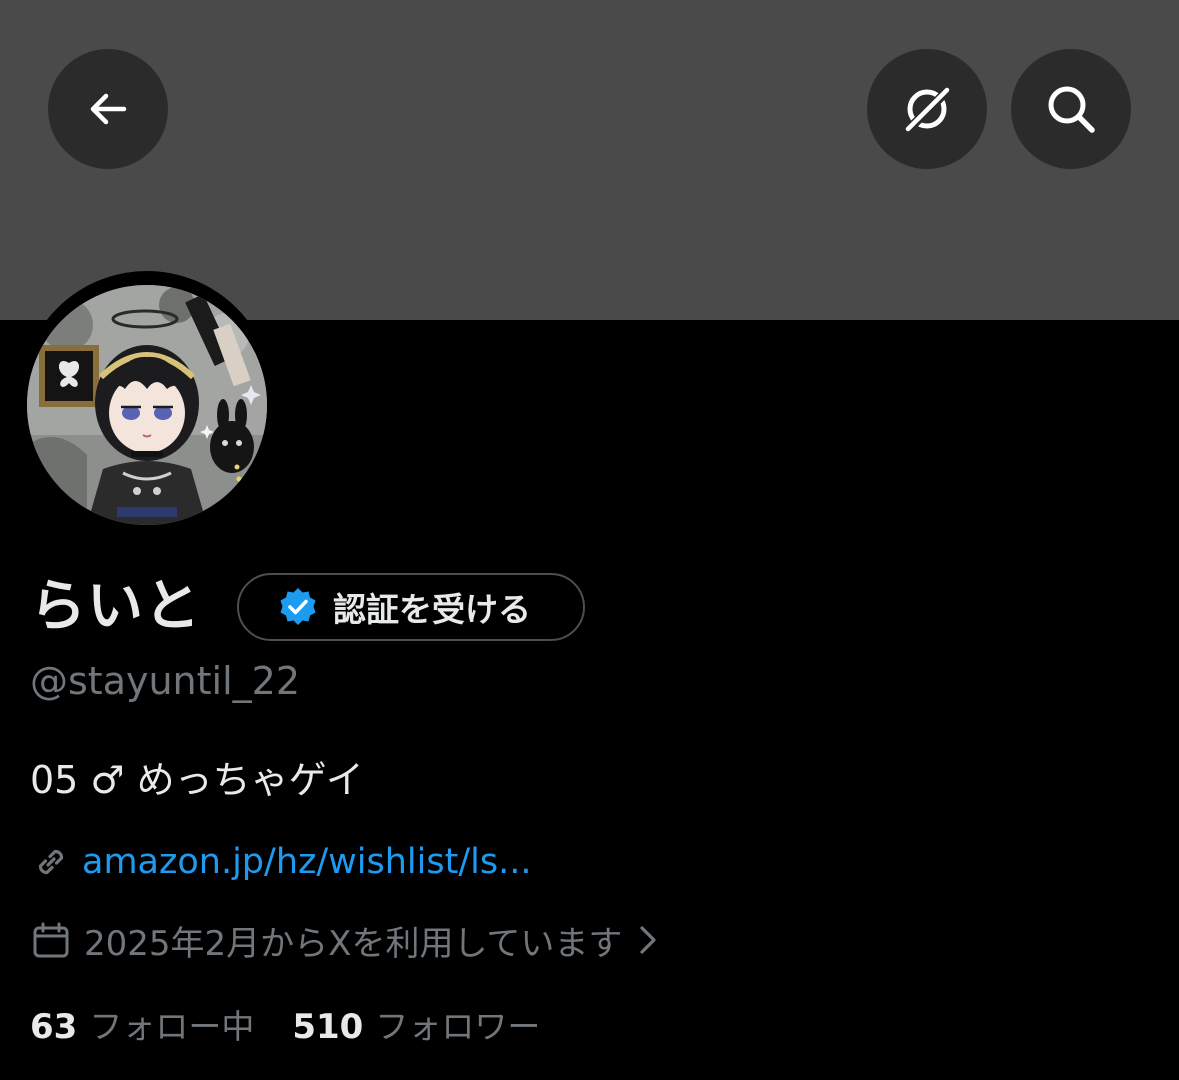  Describe the element at coordinates (51, 940) in the screenshot. I see `calendar-icon` at that location.